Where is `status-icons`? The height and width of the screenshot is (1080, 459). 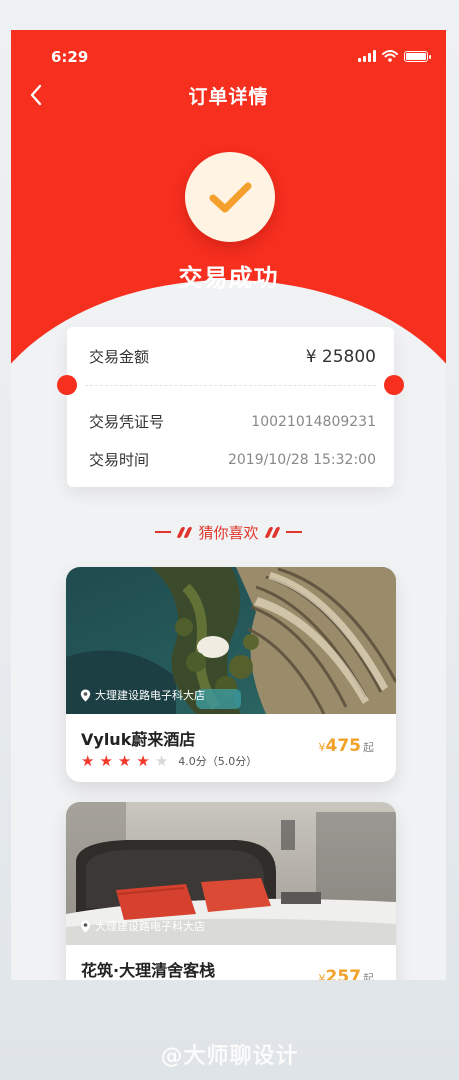 status-icons is located at coordinates (394, 56).